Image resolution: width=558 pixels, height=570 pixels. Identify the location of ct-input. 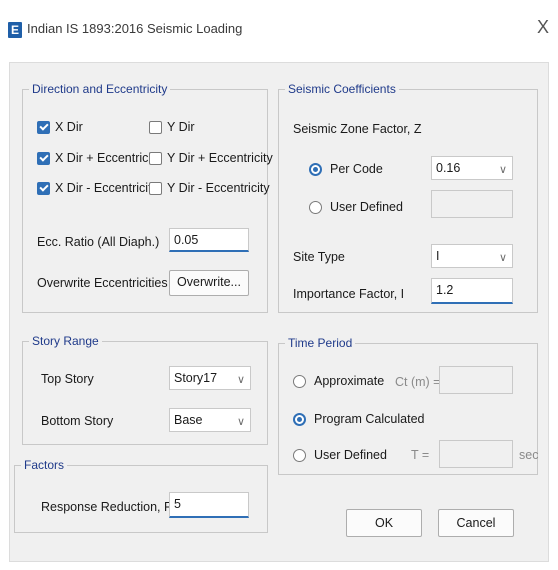
(476, 380).